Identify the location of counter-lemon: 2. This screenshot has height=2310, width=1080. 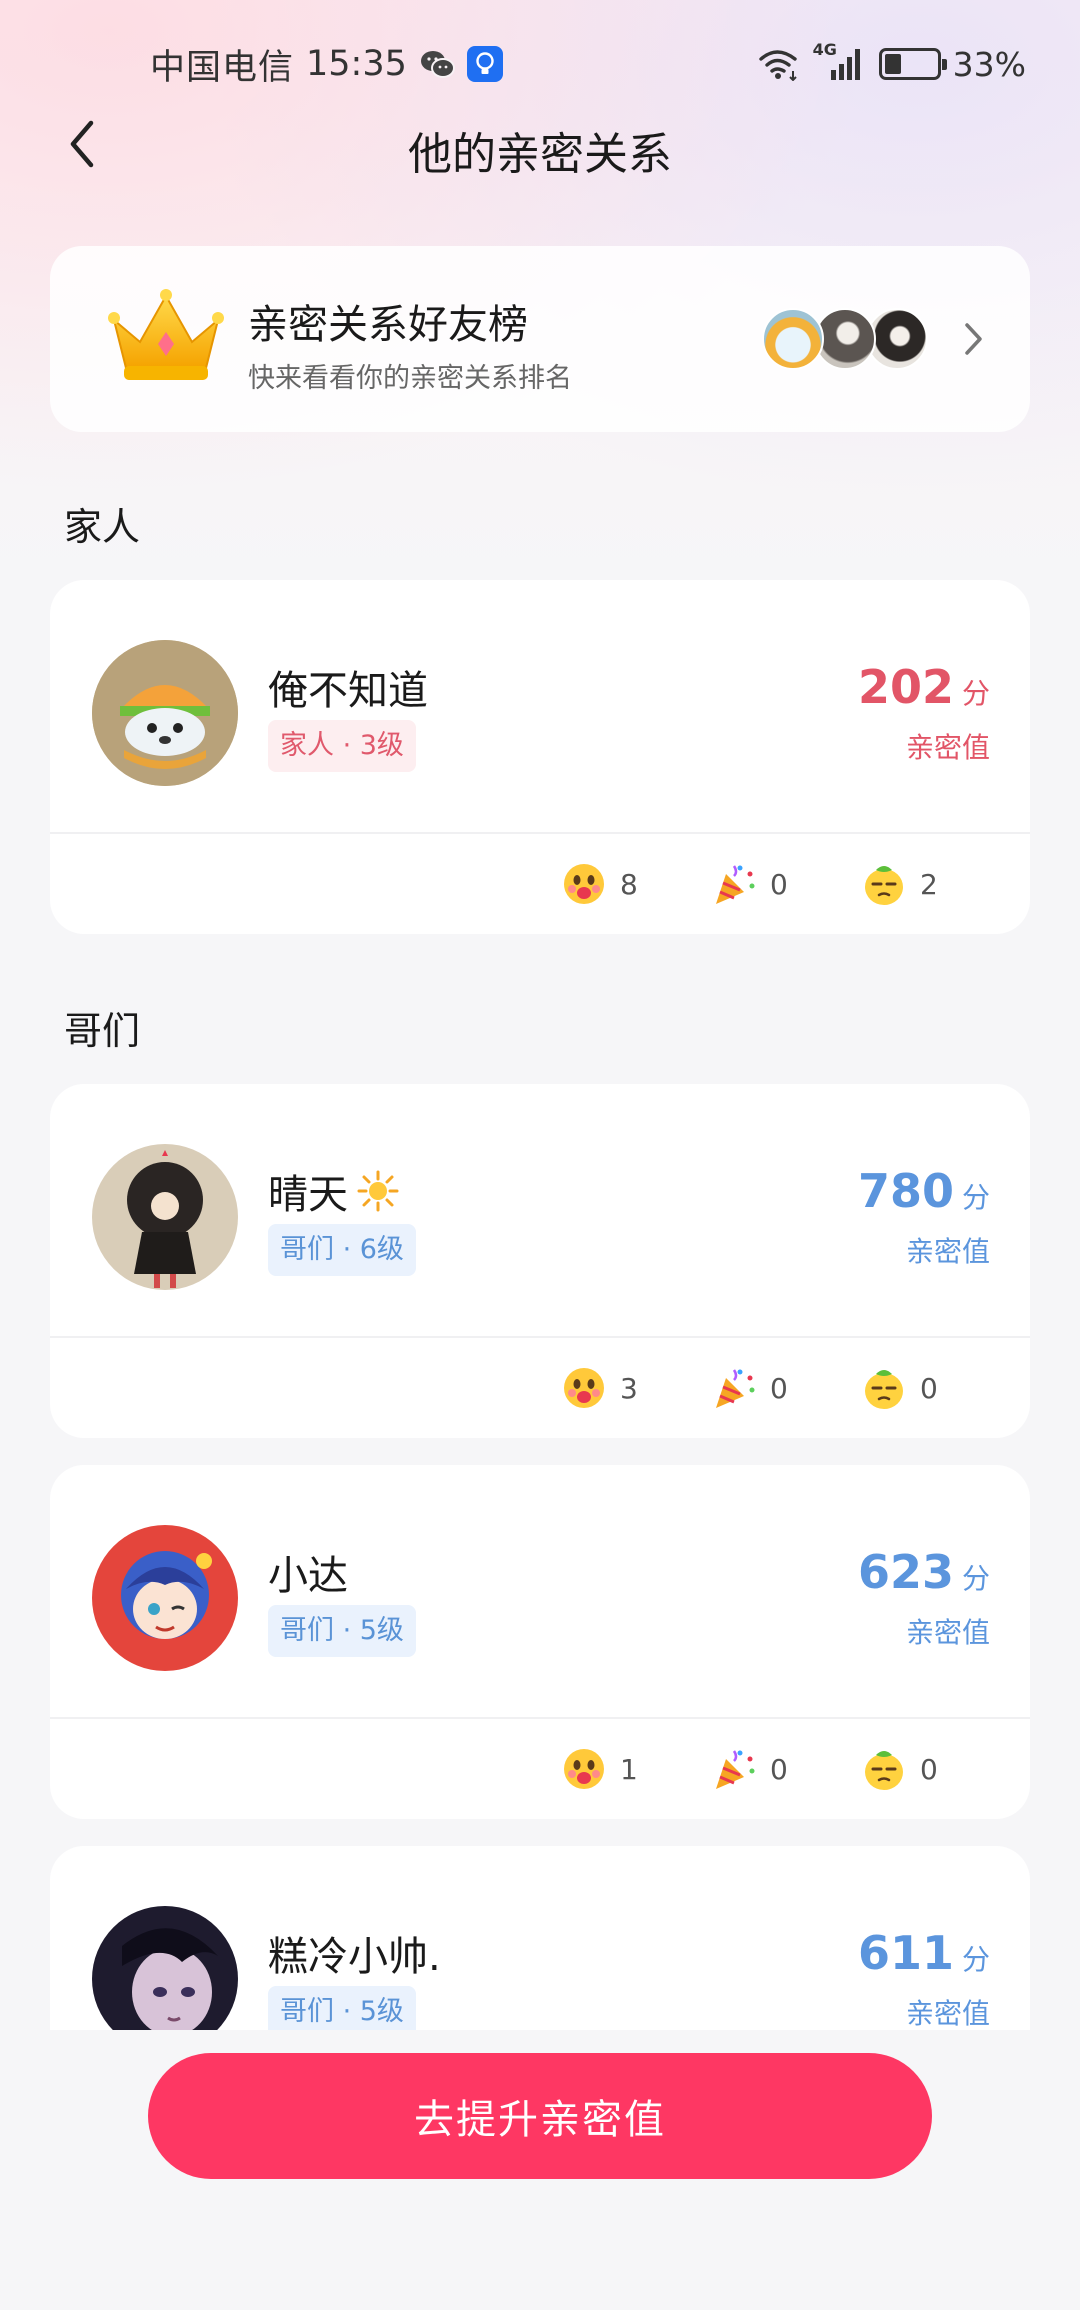
(935, 884).